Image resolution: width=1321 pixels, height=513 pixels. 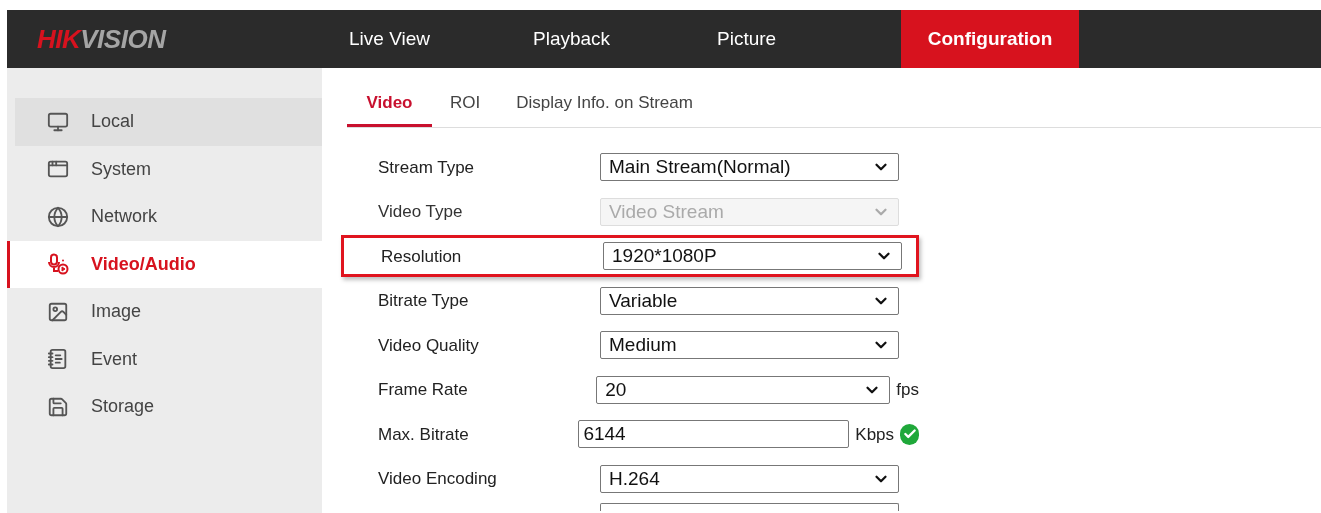 I want to click on select-field: Variable, so click(x=749, y=300).